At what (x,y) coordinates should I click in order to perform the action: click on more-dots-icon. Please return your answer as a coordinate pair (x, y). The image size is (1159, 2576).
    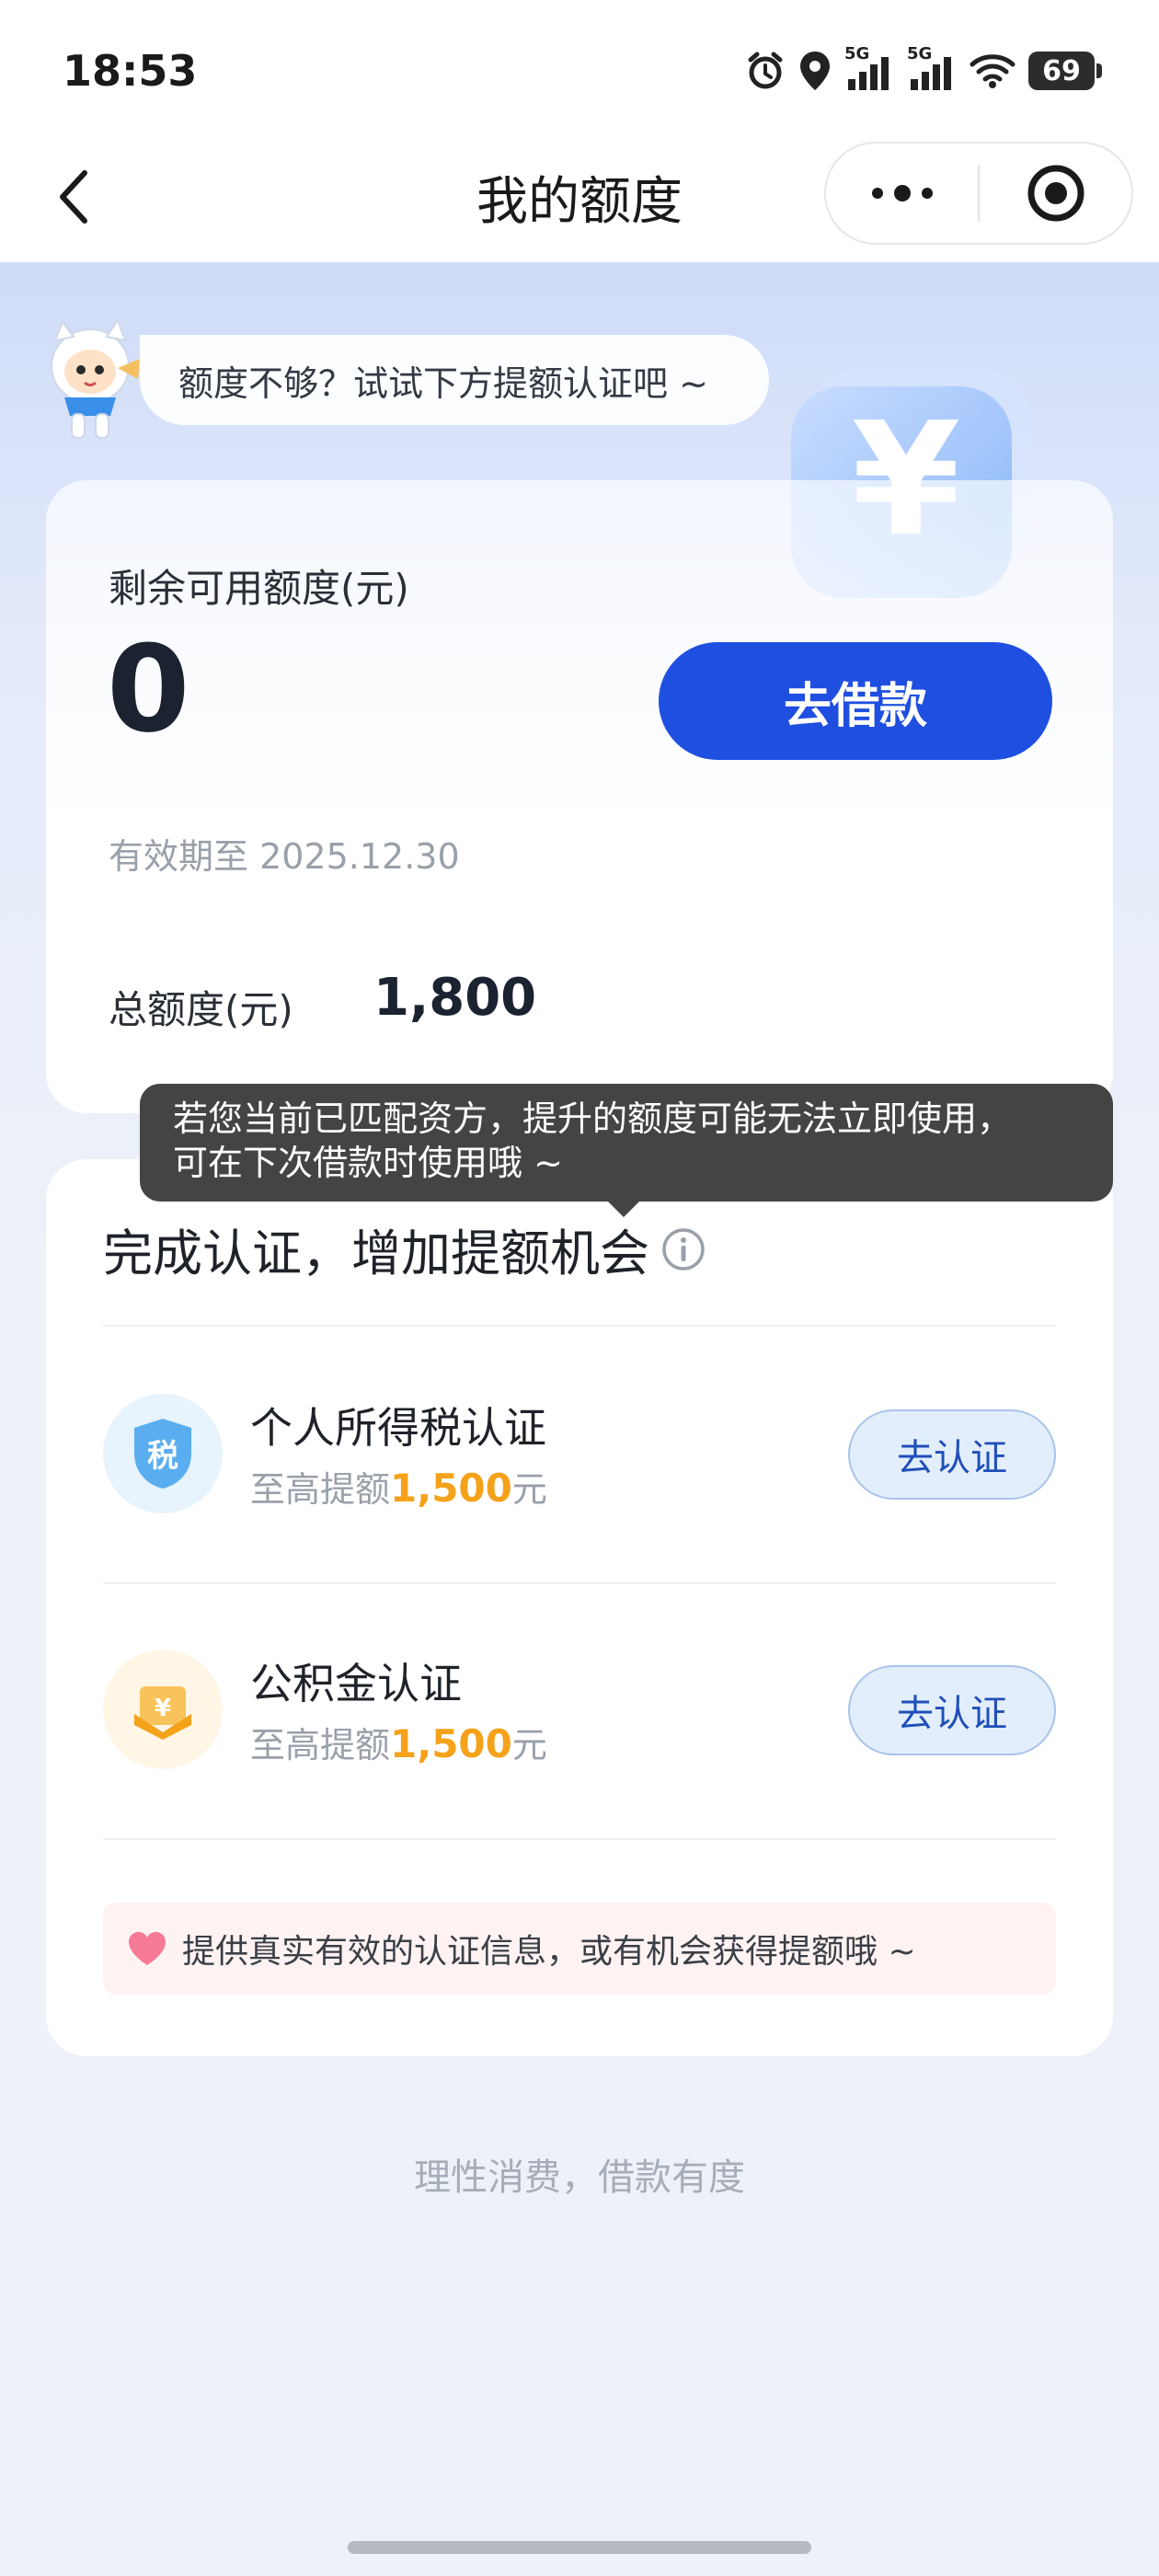
    Looking at the image, I should click on (902, 193).